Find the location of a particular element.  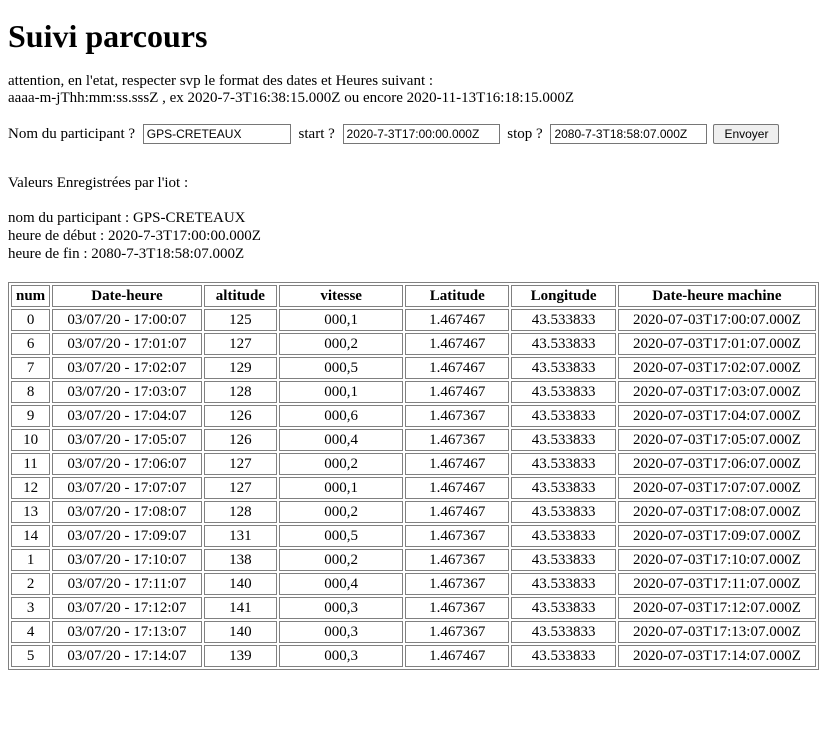

cell-num: 2 is located at coordinates (31, 584).